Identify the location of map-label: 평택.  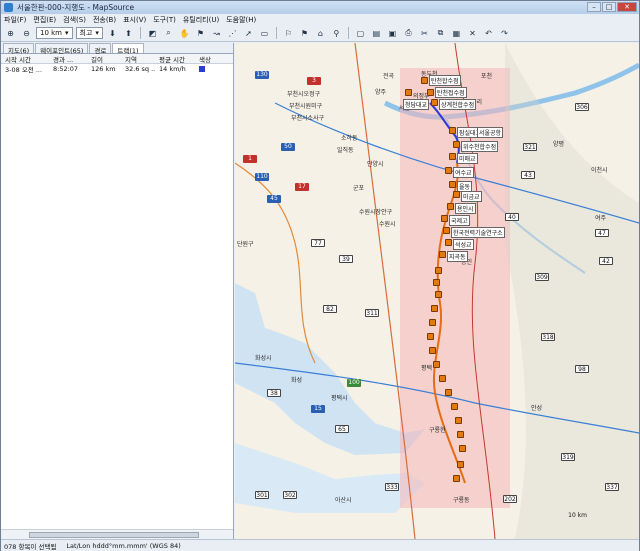
(427, 368).